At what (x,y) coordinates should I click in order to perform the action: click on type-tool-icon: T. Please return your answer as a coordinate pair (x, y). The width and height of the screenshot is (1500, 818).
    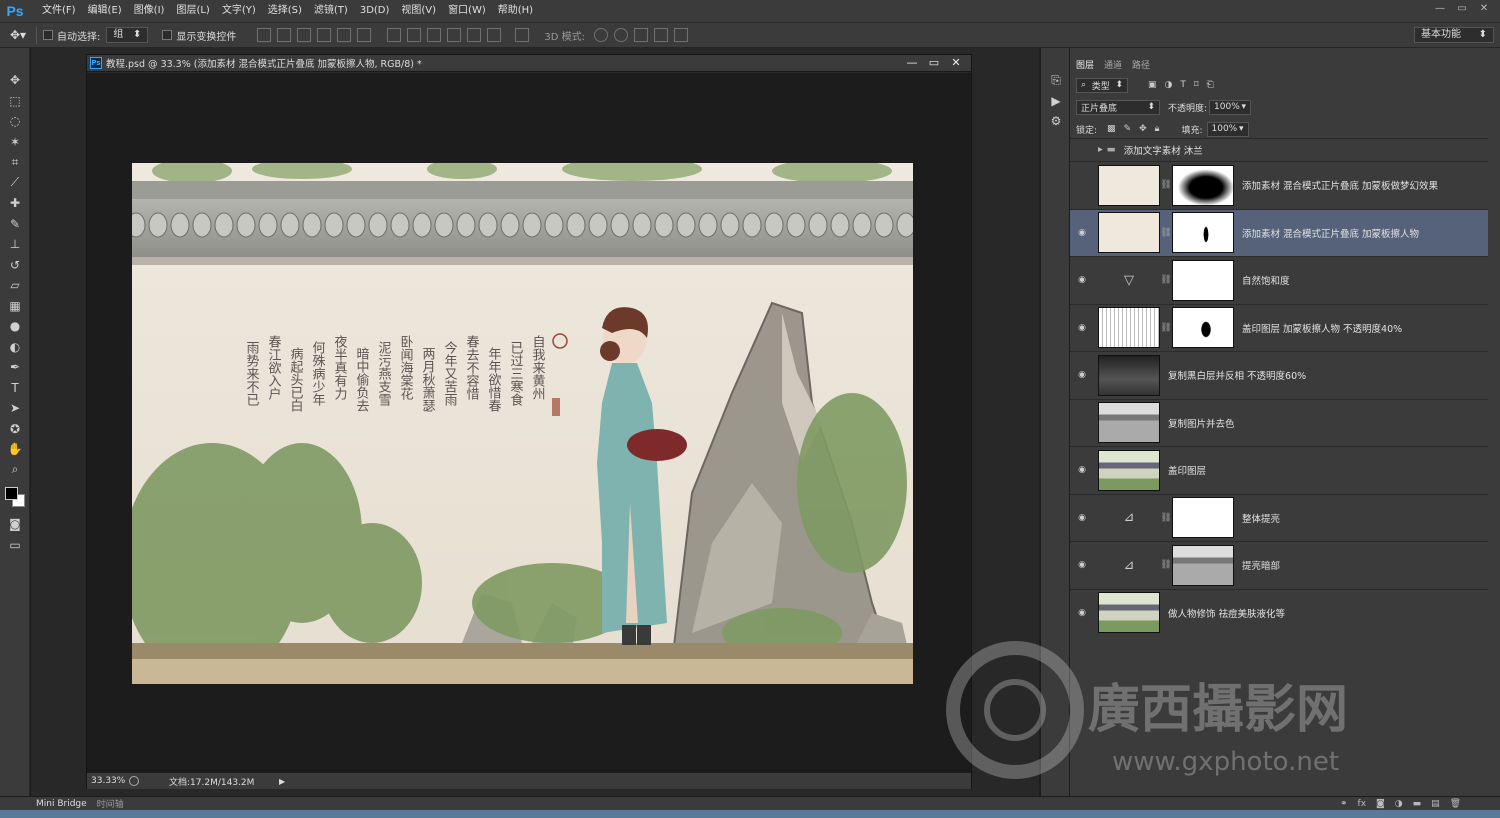
    Looking at the image, I should click on (15, 388).